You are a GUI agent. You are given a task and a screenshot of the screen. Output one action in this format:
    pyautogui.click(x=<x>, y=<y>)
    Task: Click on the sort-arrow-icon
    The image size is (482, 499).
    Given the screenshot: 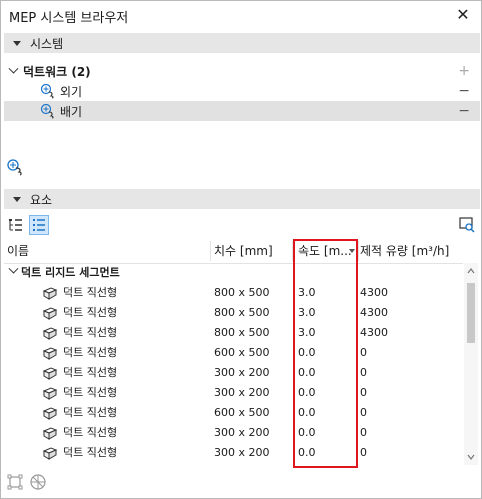 What is the action you would take?
    pyautogui.click(x=352, y=251)
    